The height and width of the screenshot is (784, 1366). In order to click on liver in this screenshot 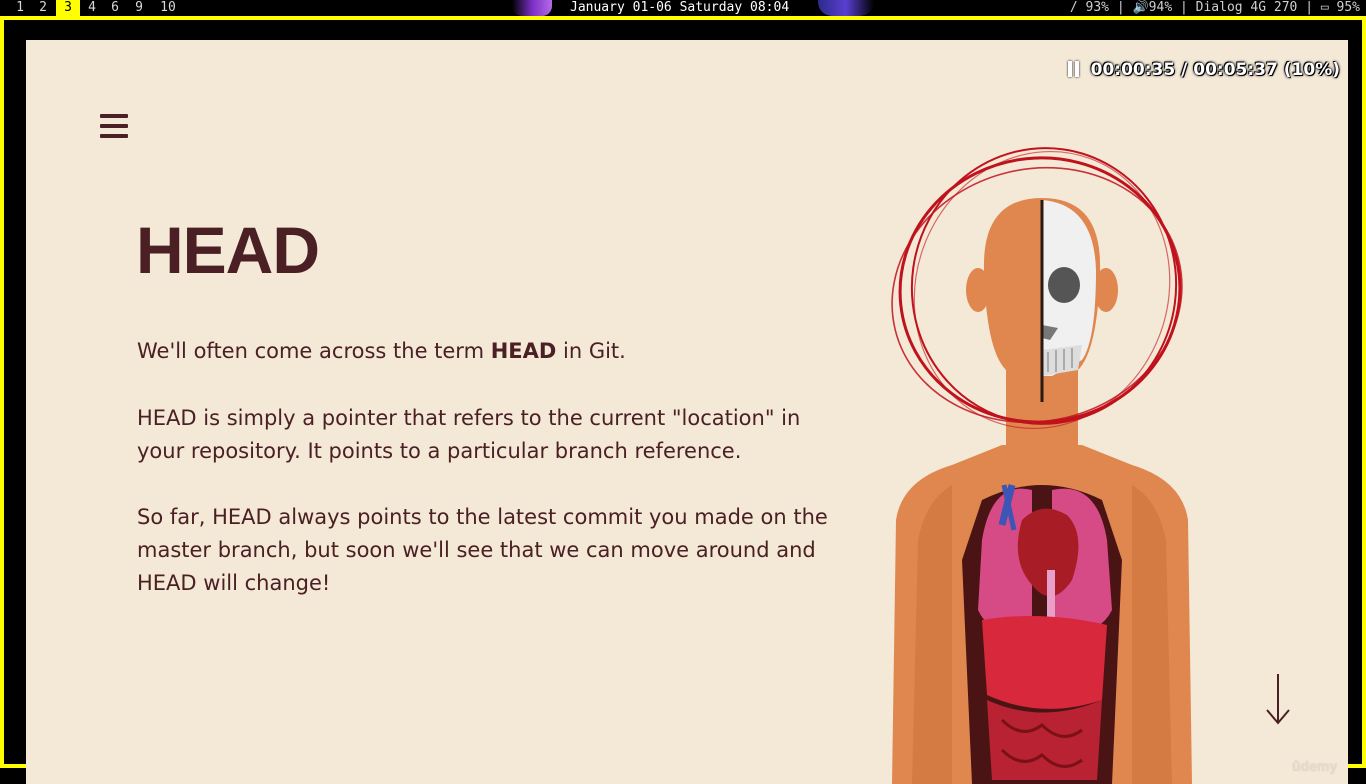, I will do `click(1044, 662)`.